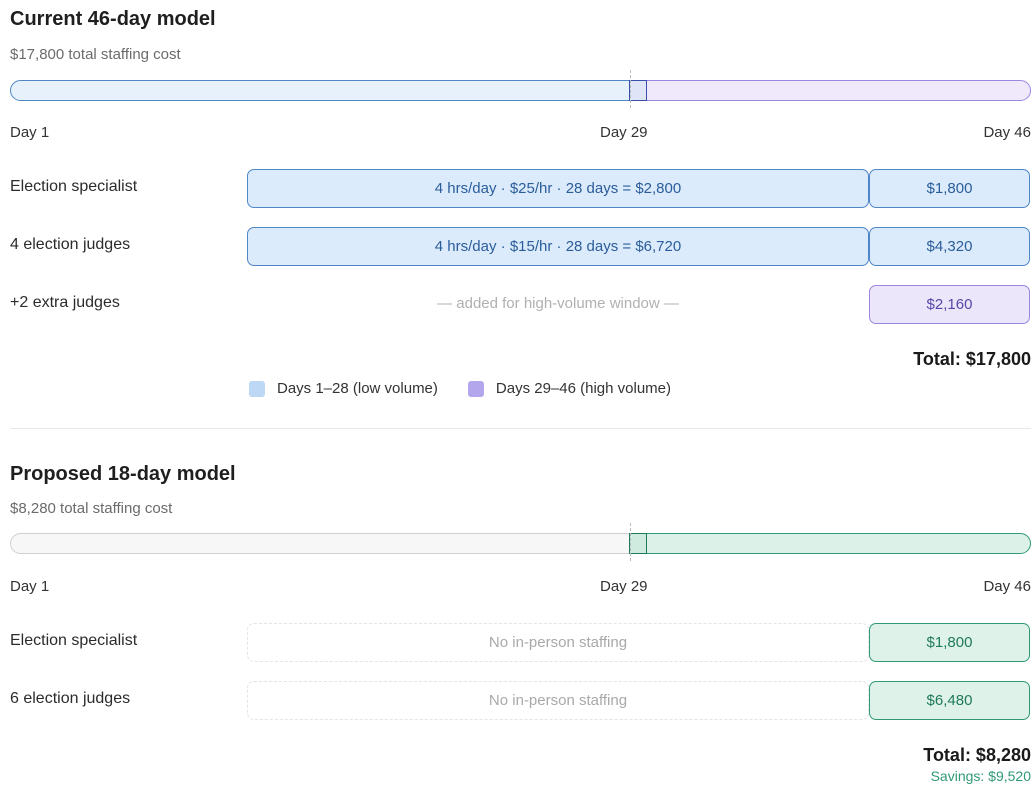 The height and width of the screenshot is (792, 1035). I want to click on current-day29-divider, so click(630, 89).